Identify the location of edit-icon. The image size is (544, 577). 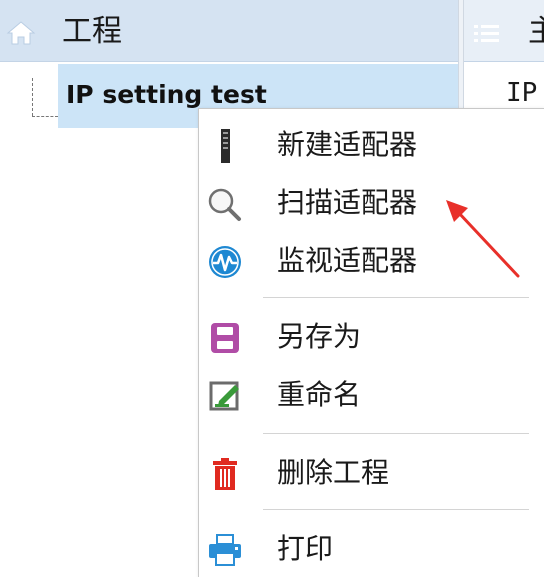
(224, 396).